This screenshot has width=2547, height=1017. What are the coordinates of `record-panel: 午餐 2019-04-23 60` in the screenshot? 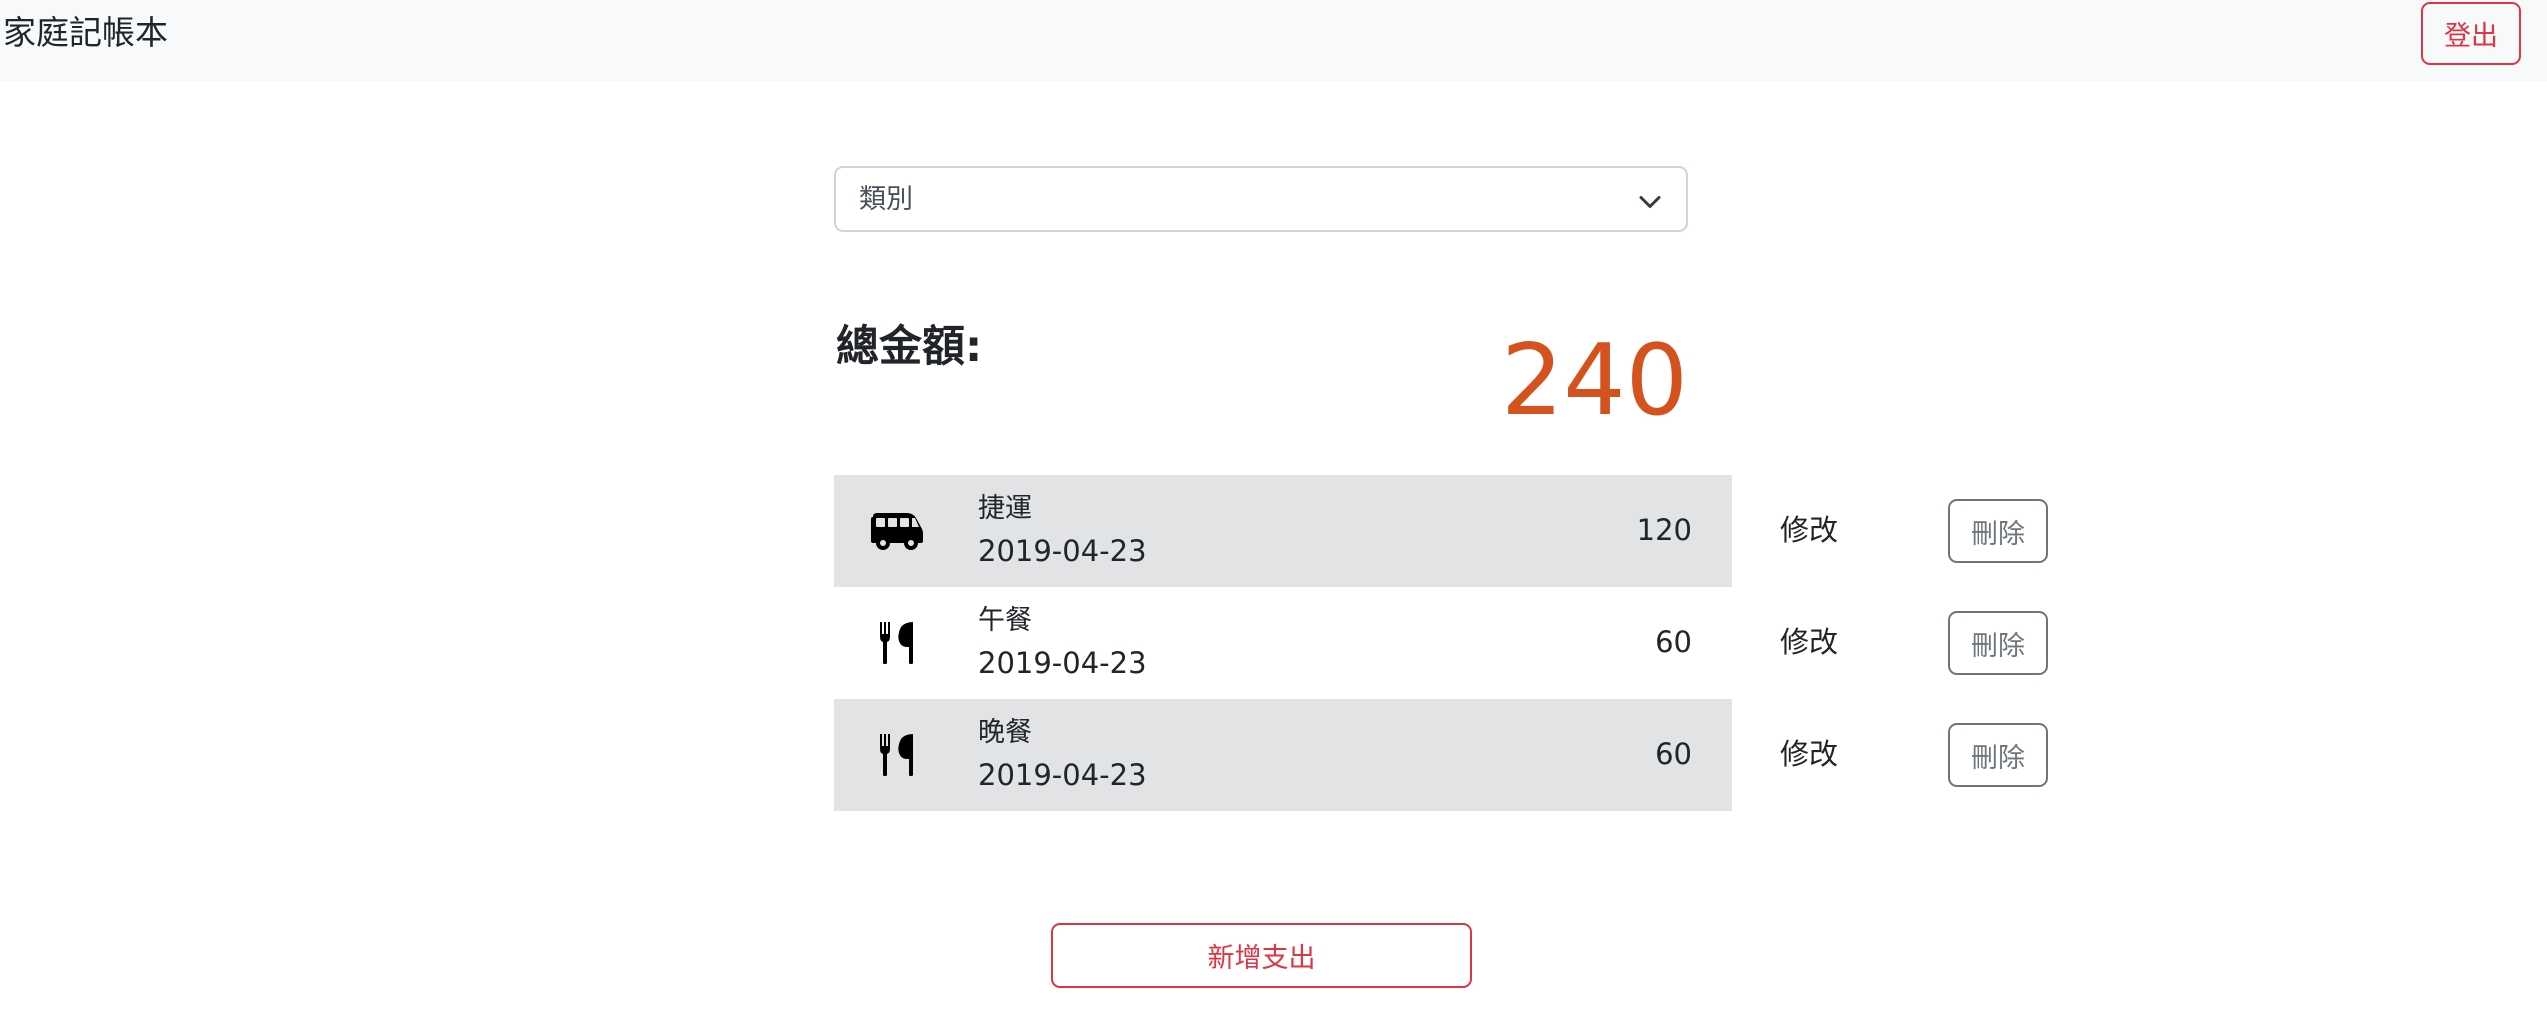 It's located at (1283, 643).